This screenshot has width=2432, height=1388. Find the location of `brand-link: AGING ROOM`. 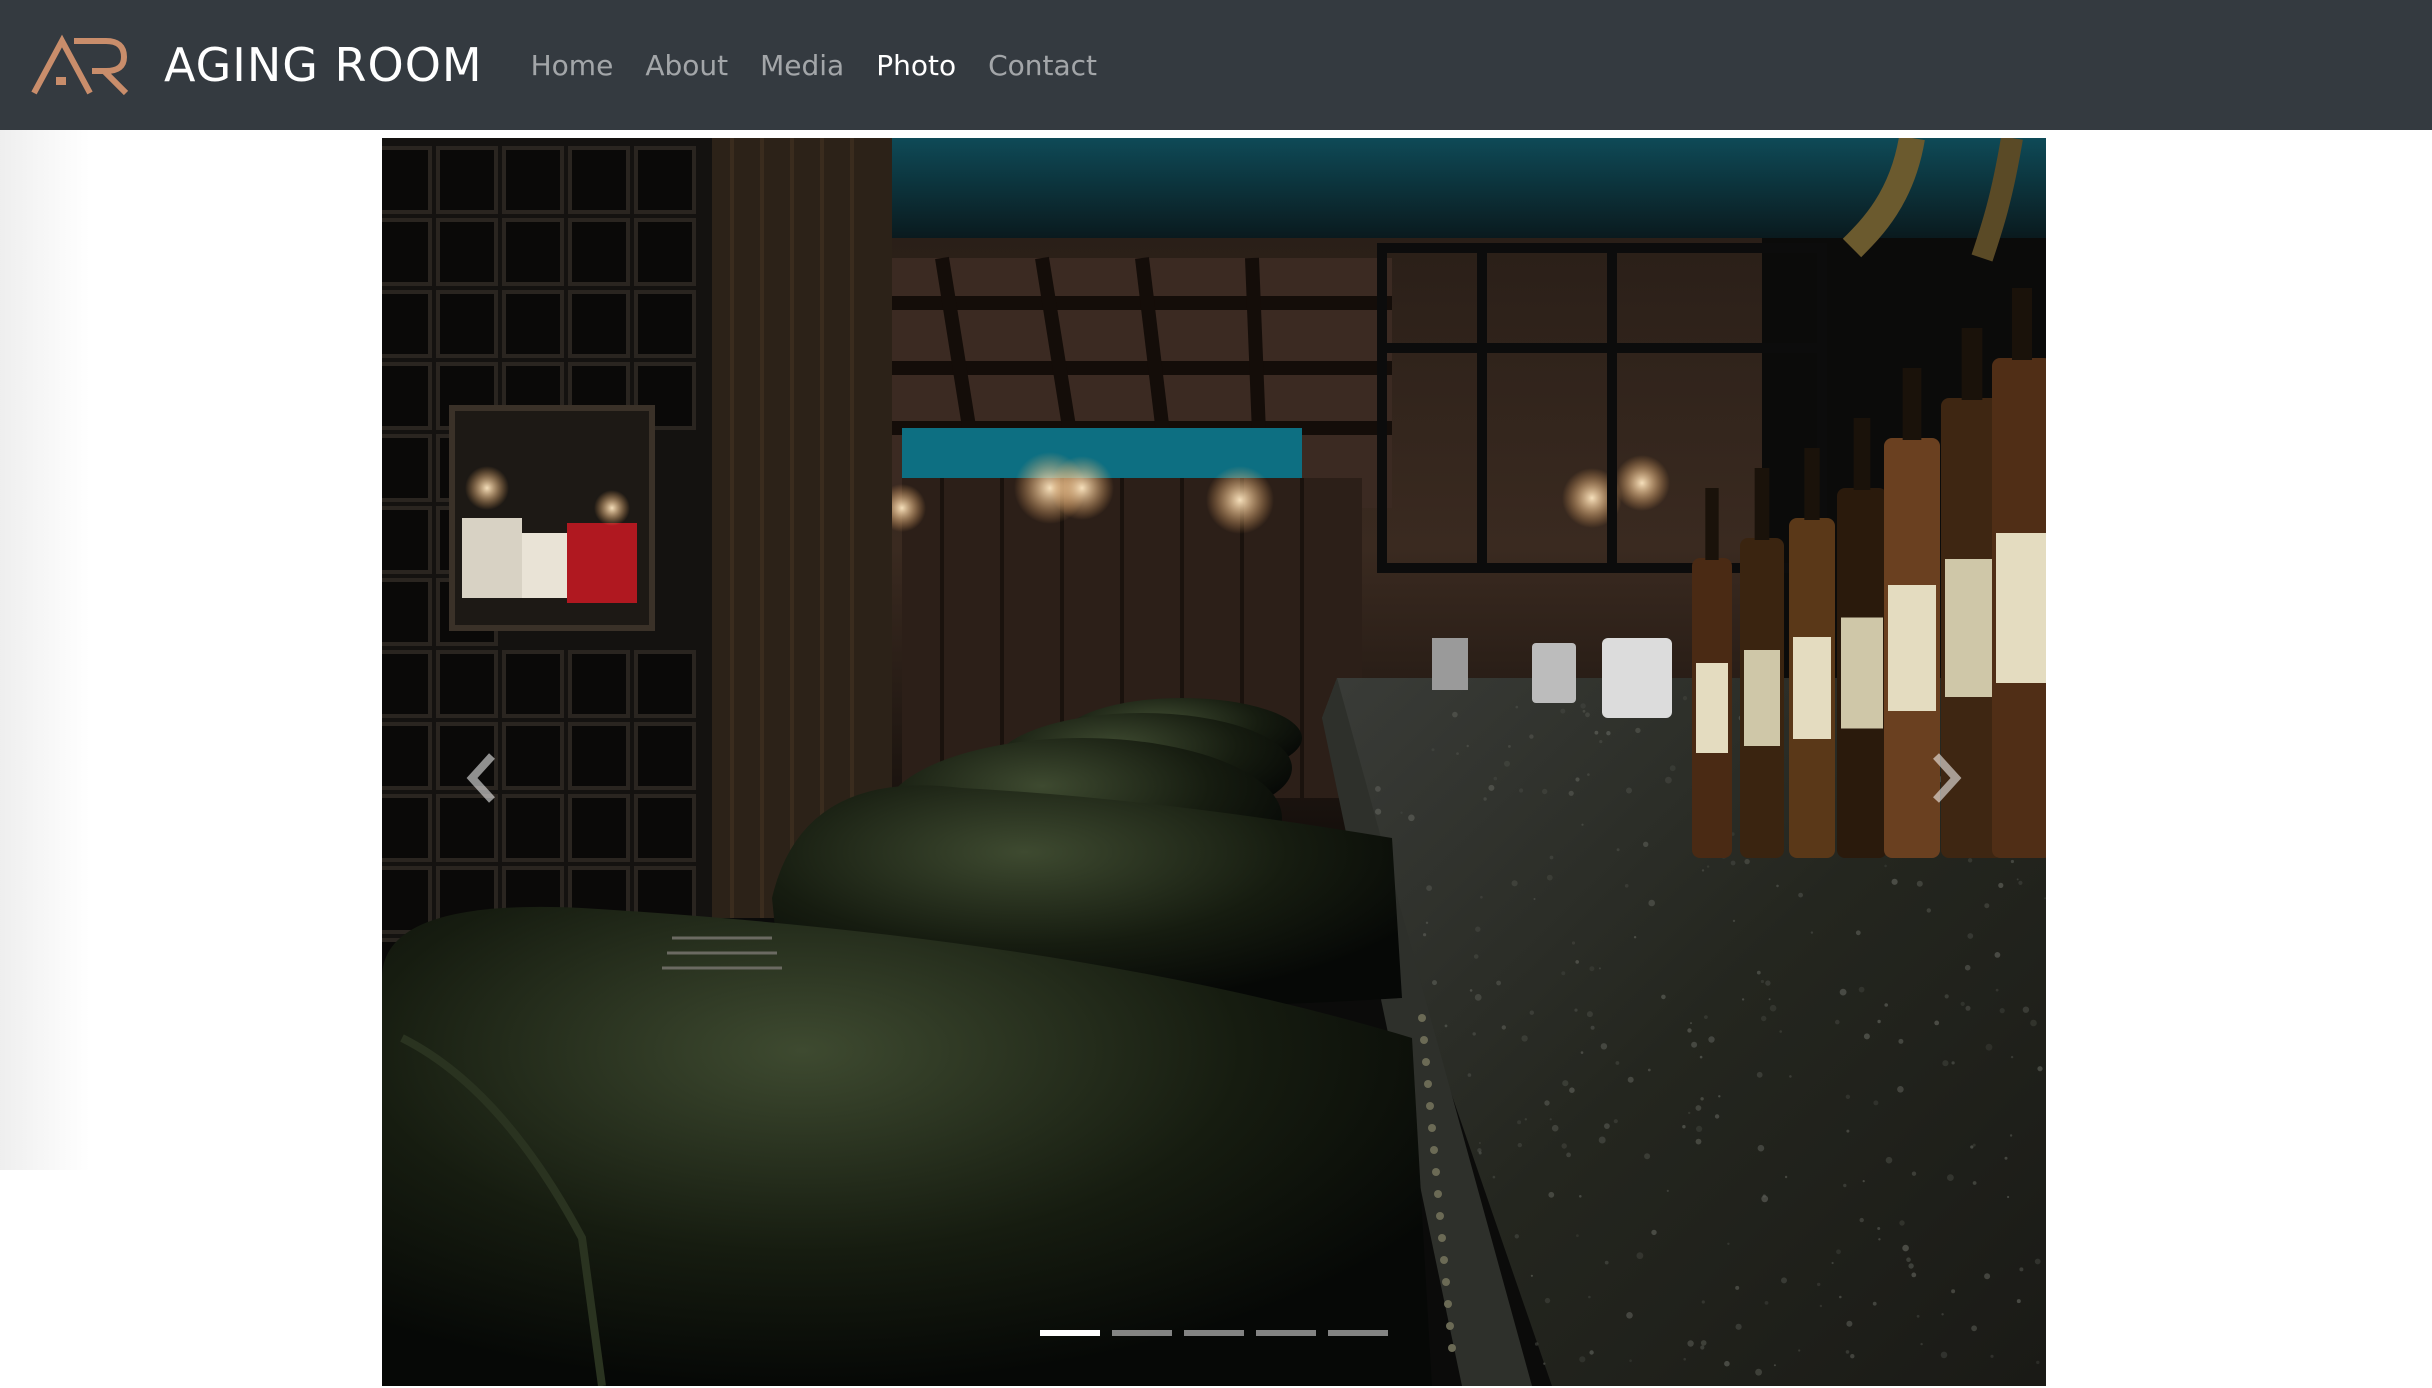

brand-link: AGING ROOM is located at coordinates (256, 65).